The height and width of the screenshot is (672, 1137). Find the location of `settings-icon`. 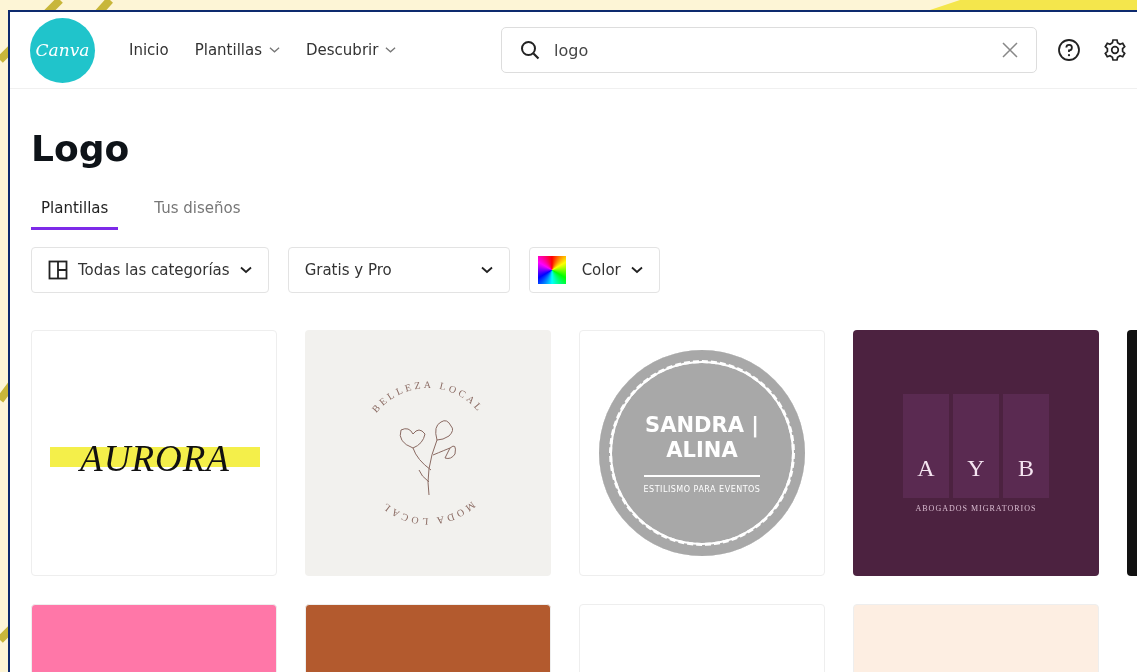

settings-icon is located at coordinates (1115, 50).